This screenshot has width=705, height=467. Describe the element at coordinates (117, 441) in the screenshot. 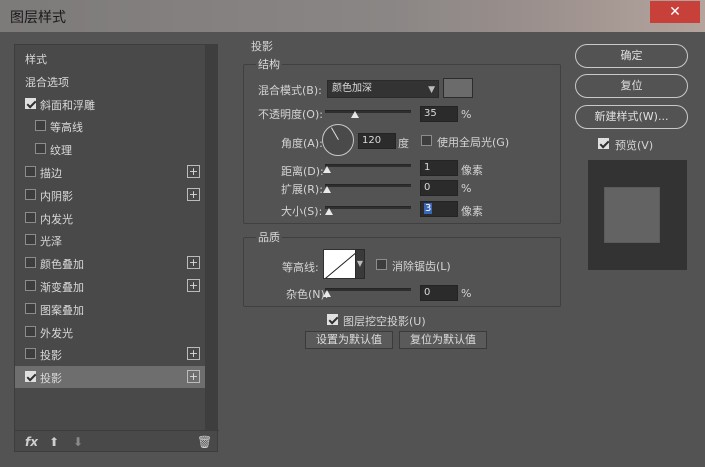

I see `styles-bottom-bar: fx ⬆ ⬇ 🗑` at that location.